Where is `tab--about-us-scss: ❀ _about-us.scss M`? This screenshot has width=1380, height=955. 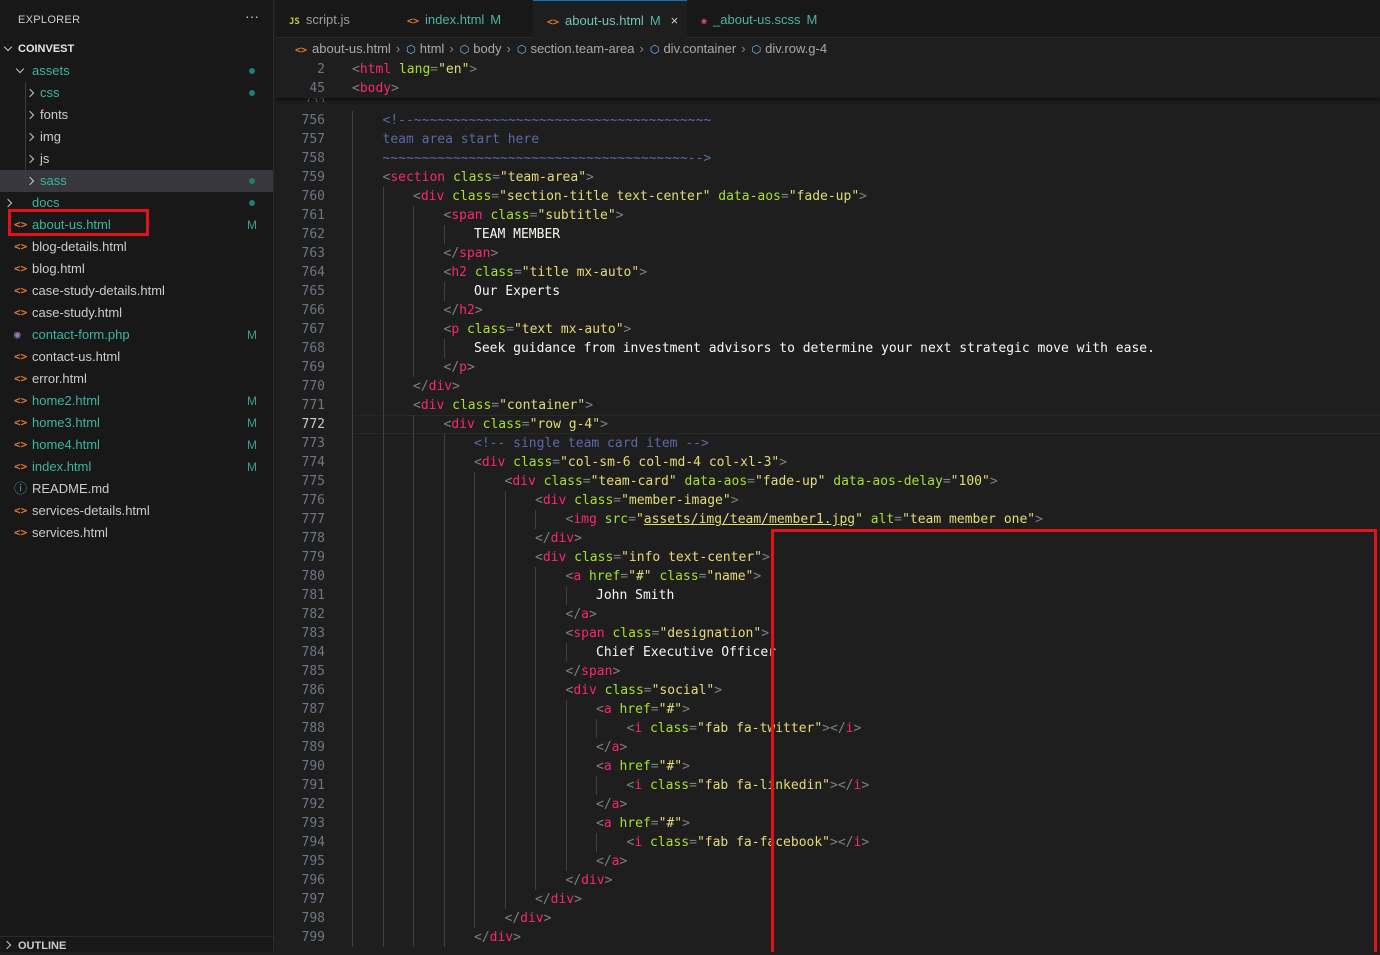
tab--about-us-scss: ❀ _about-us.scss M is located at coordinates (757, 19).